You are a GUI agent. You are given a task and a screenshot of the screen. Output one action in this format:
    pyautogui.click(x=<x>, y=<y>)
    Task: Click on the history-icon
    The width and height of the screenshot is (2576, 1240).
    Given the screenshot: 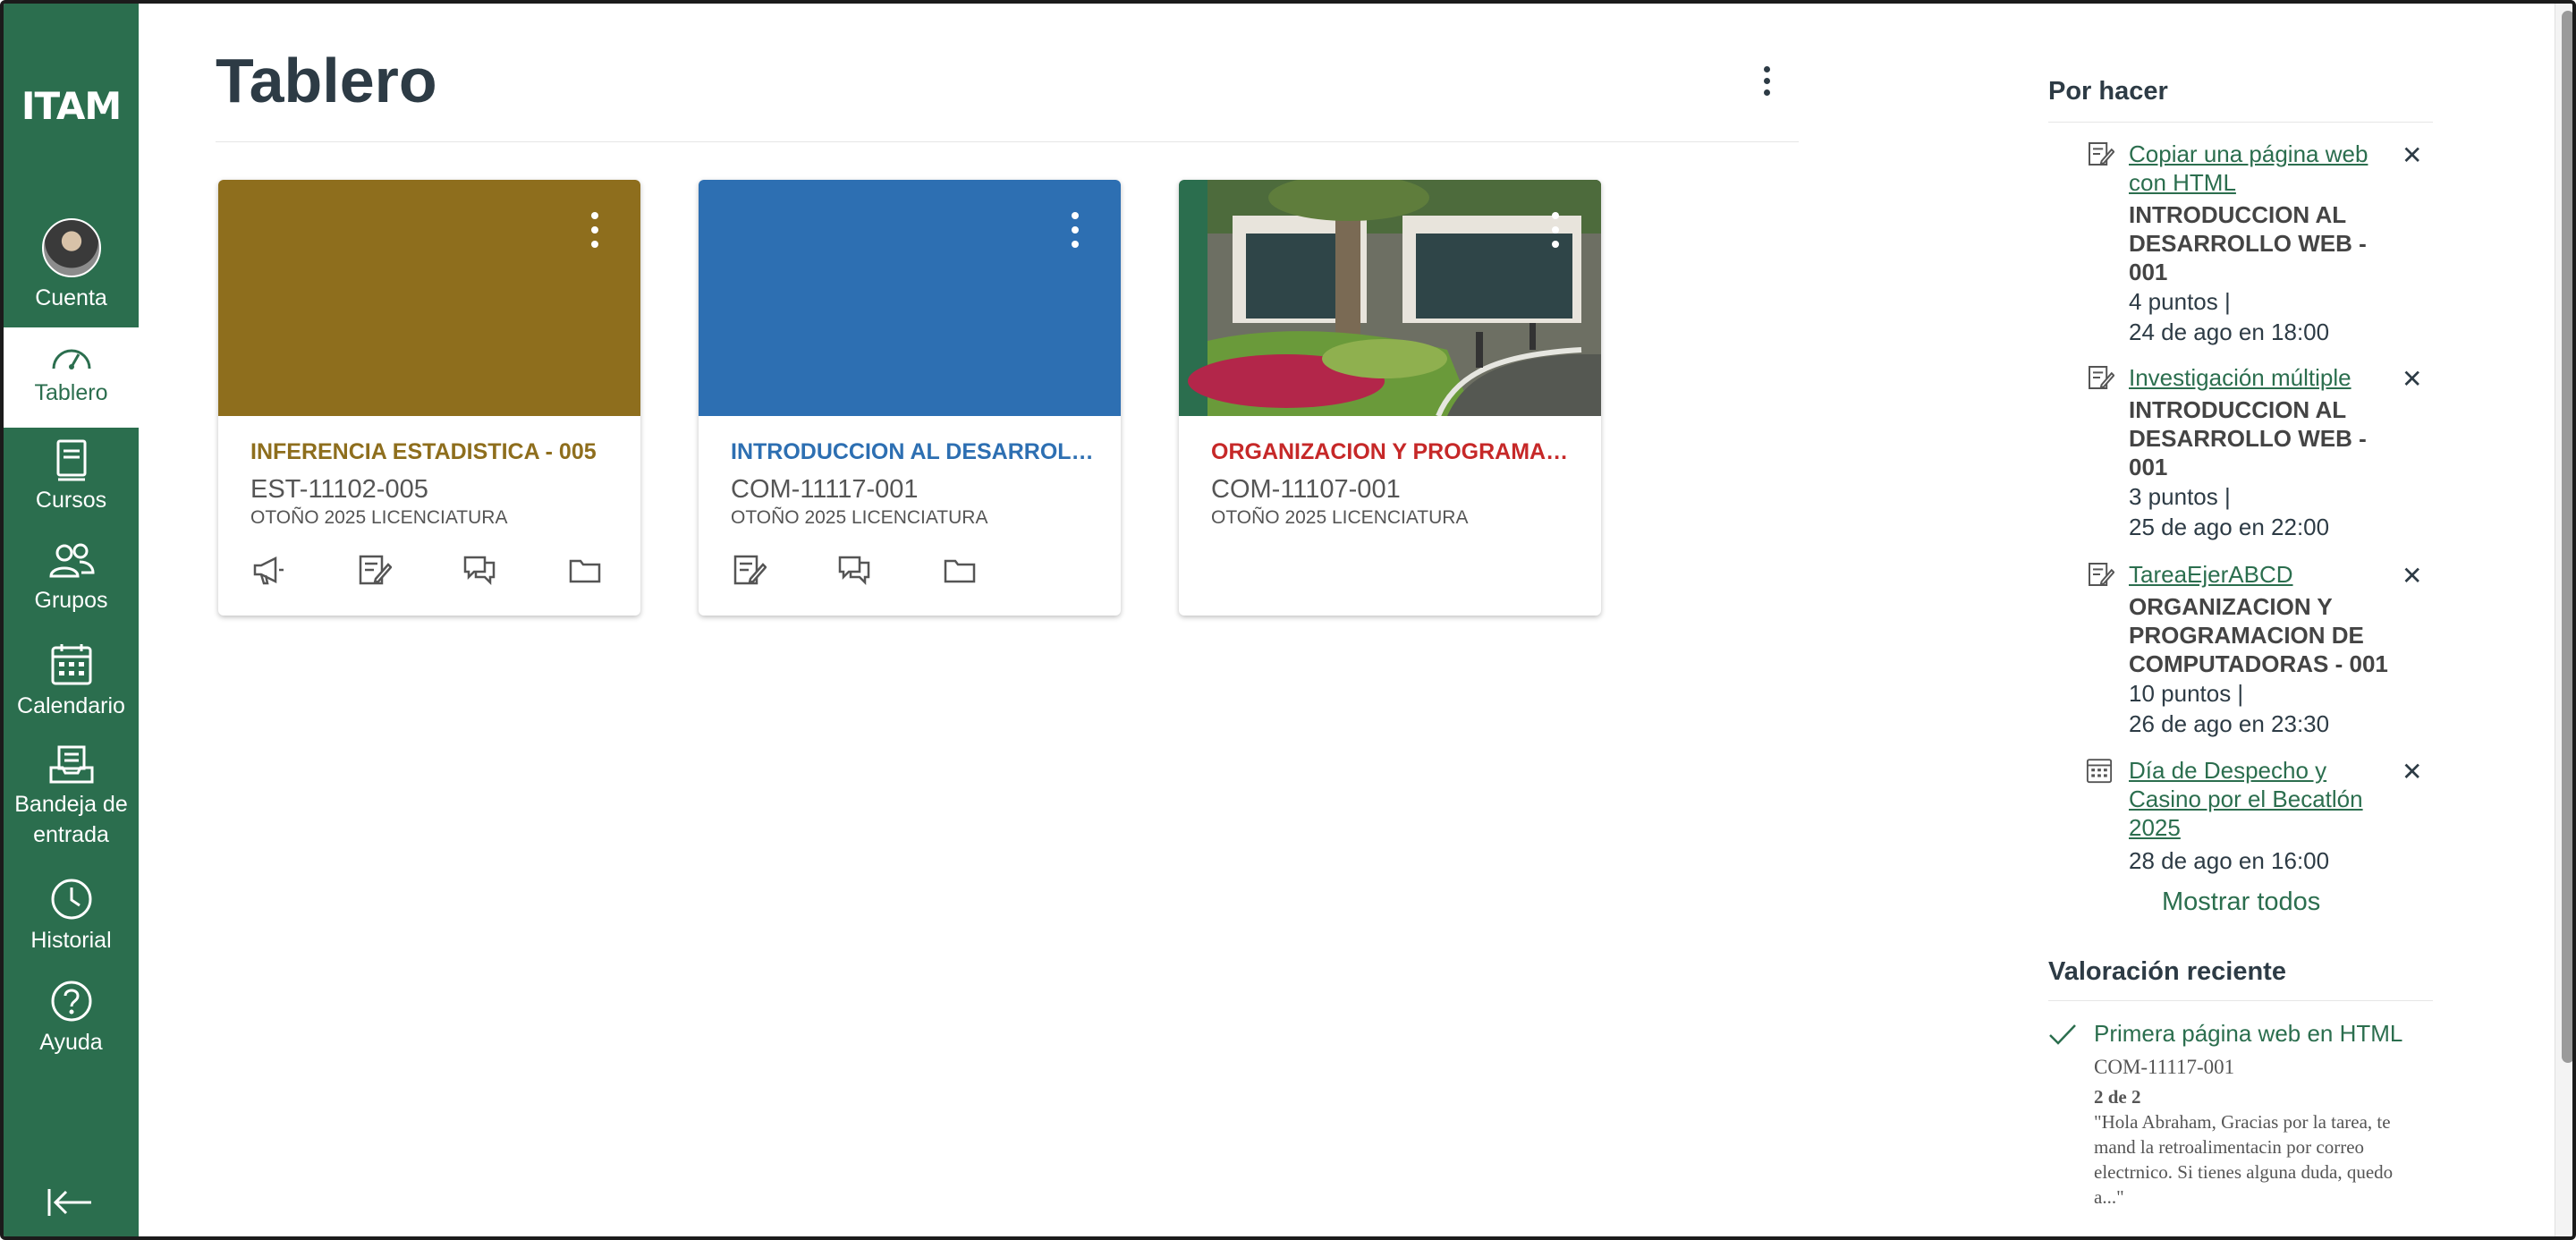 What is the action you would take?
    pyautogui.click(x=71, y=899)
    